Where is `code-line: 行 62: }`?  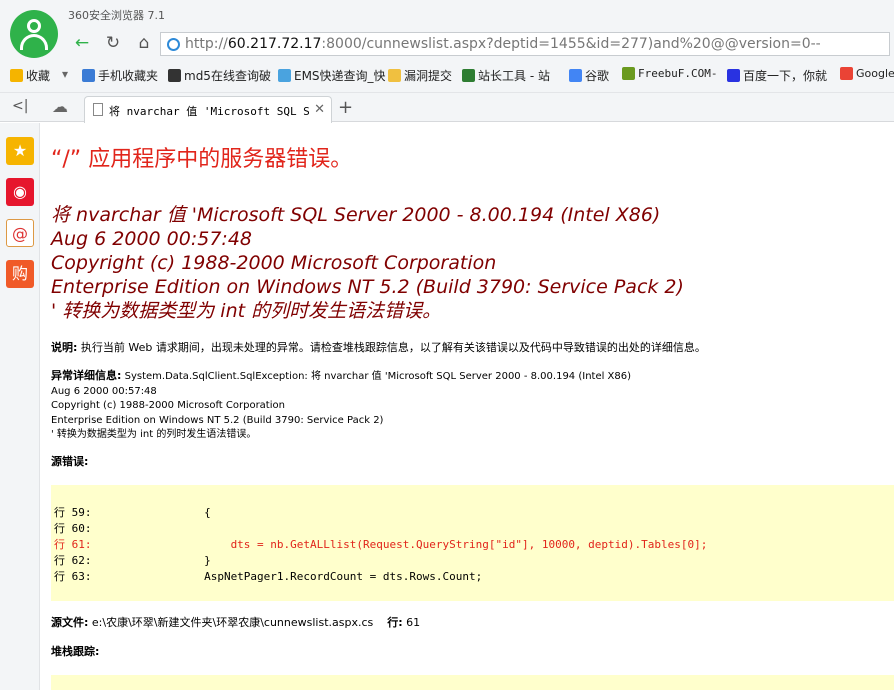 code-line: 行 62: } is located at coordinates (132, 560).